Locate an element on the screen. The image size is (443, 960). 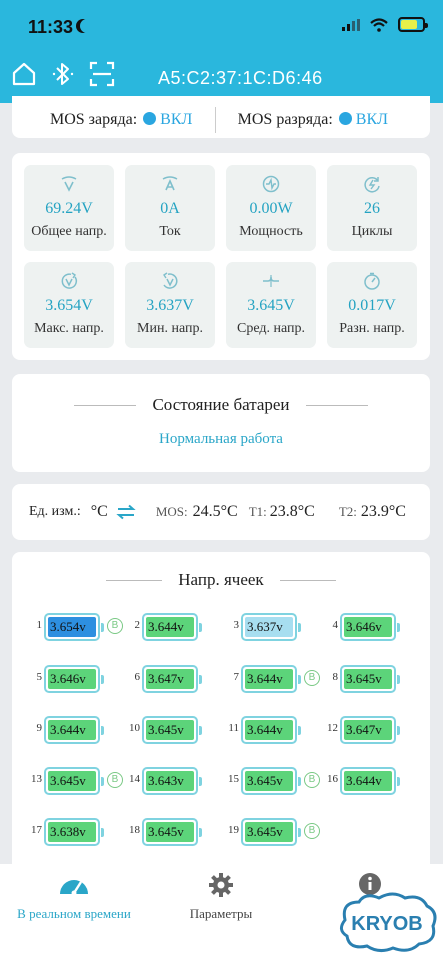
cell-number: 15 is located at coordinates (233, 779).